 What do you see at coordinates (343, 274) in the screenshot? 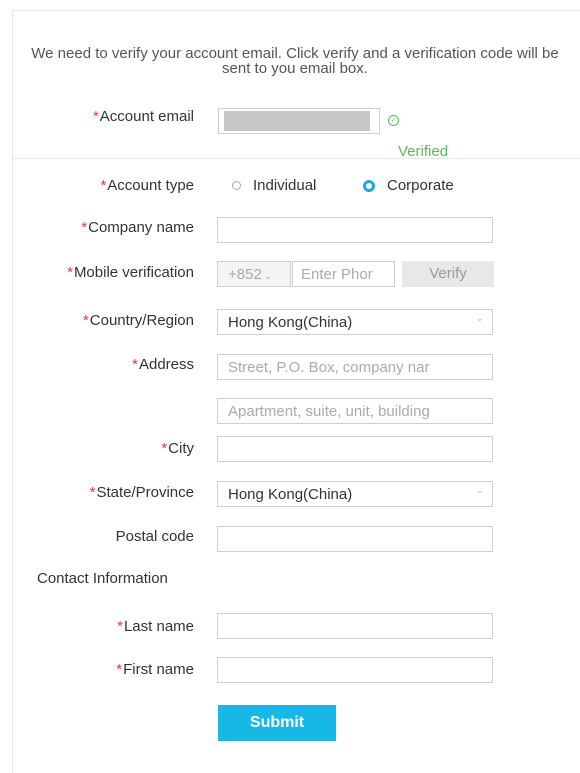
I see `phone-number-input: Enter Phor` at bounding box center [343, 274].